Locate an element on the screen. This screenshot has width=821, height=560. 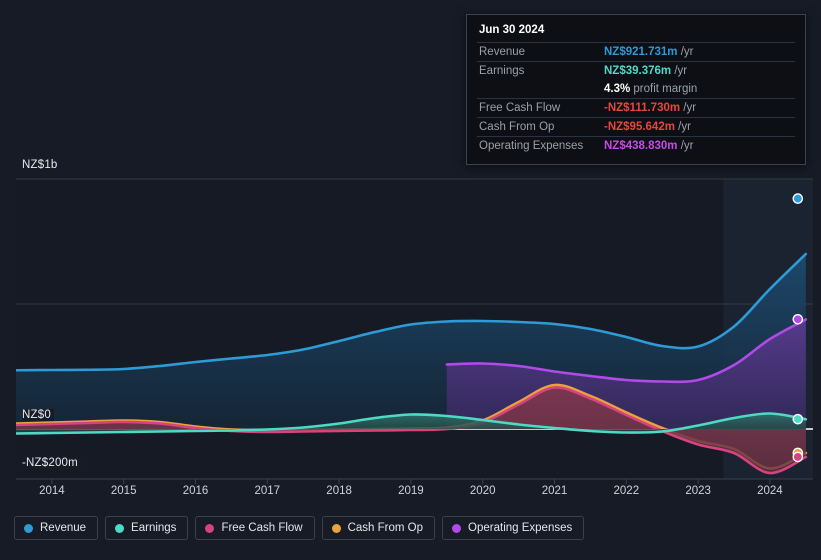
y-axis-label-top: NZ$1b is located at coordinates (41, 165).